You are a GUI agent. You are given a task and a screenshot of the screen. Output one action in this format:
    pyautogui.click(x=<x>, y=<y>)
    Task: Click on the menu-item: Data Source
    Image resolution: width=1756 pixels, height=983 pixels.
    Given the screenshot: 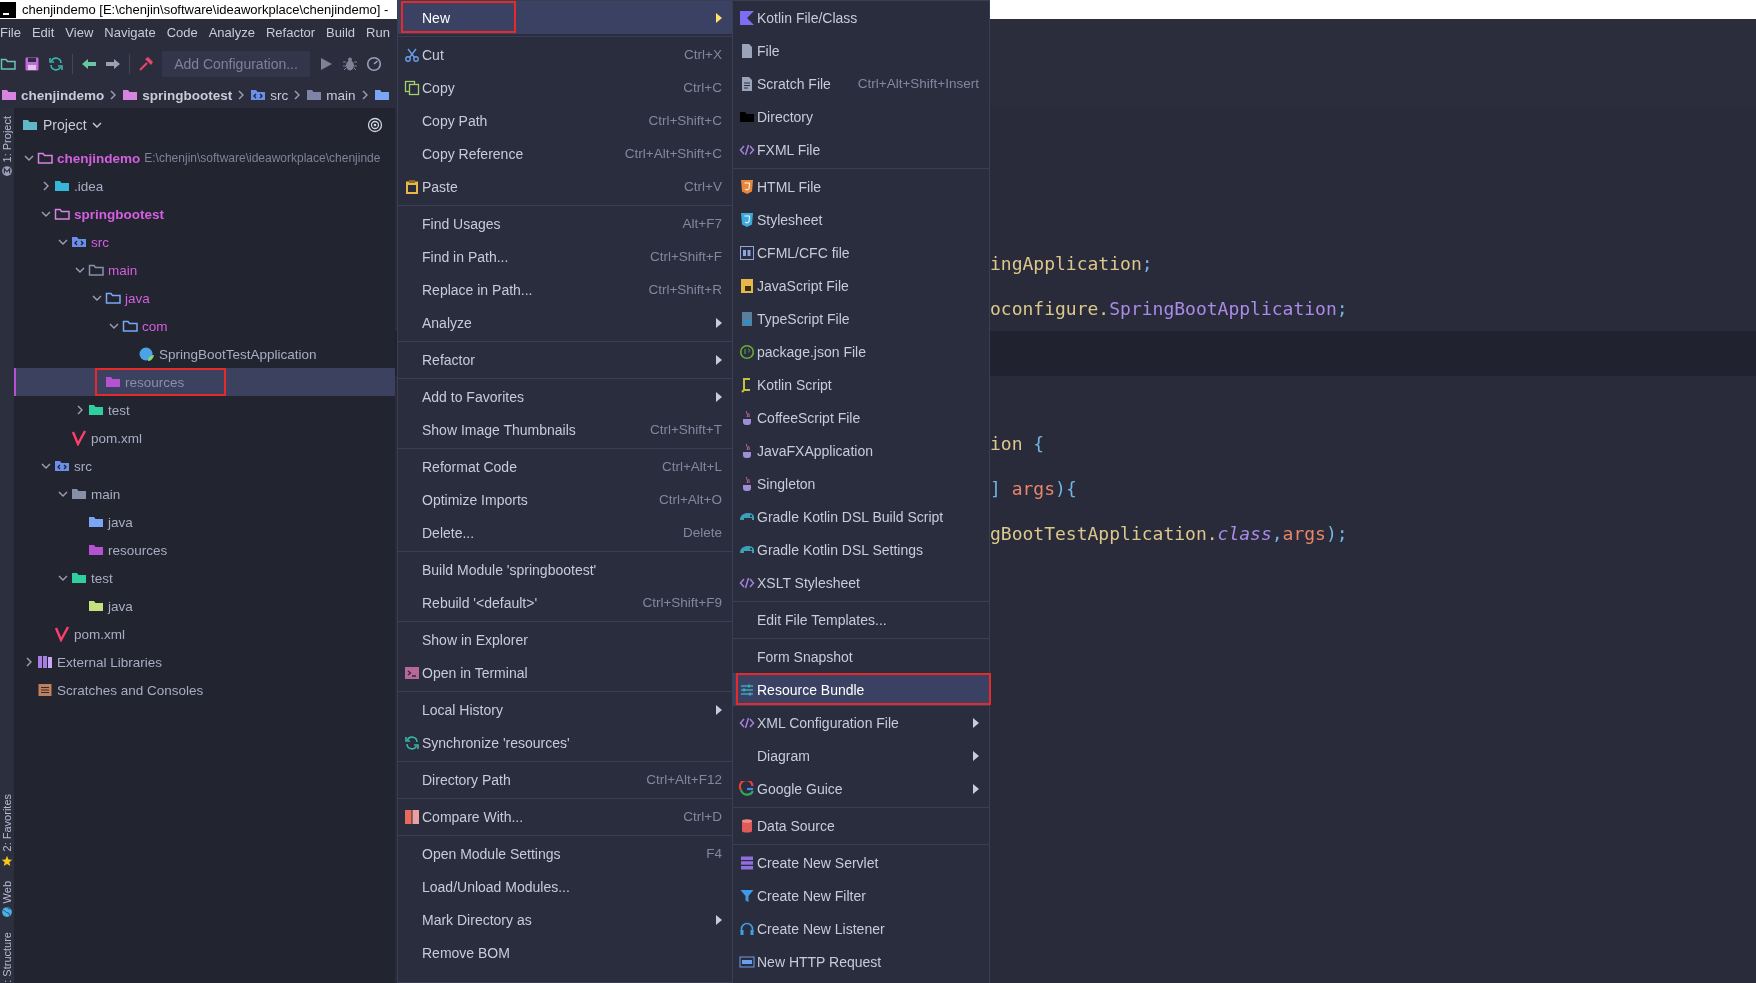 What is the action you would take?
    pyautogui.click(x=861, y=825)
    